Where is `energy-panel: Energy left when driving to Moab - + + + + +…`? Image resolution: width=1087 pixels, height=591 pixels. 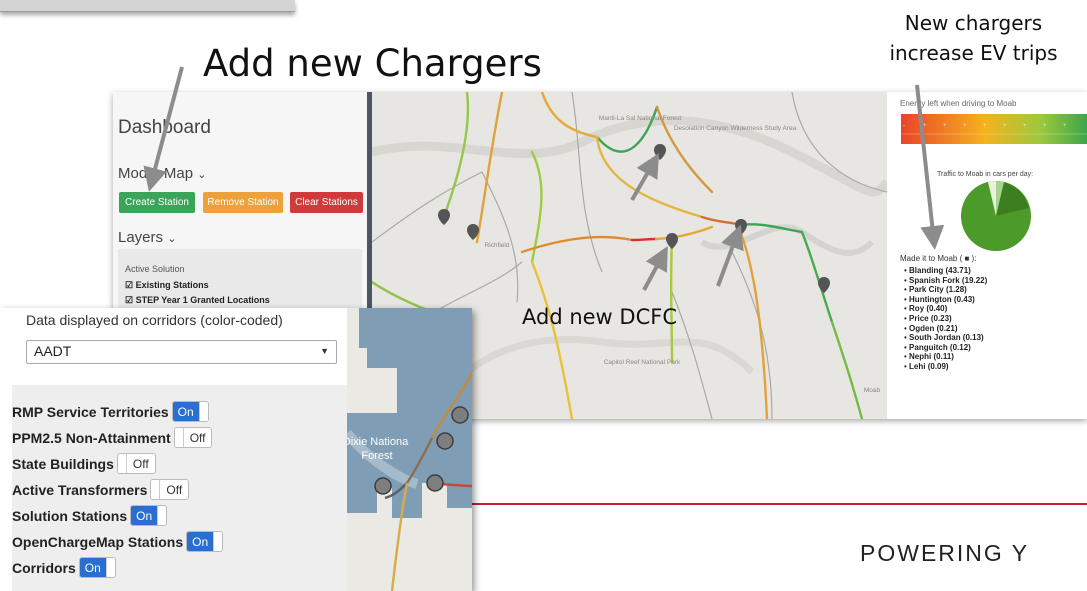
energy-panel: Energy left when driving to Moab - + + + + +… is located at coordinates (987, 255).